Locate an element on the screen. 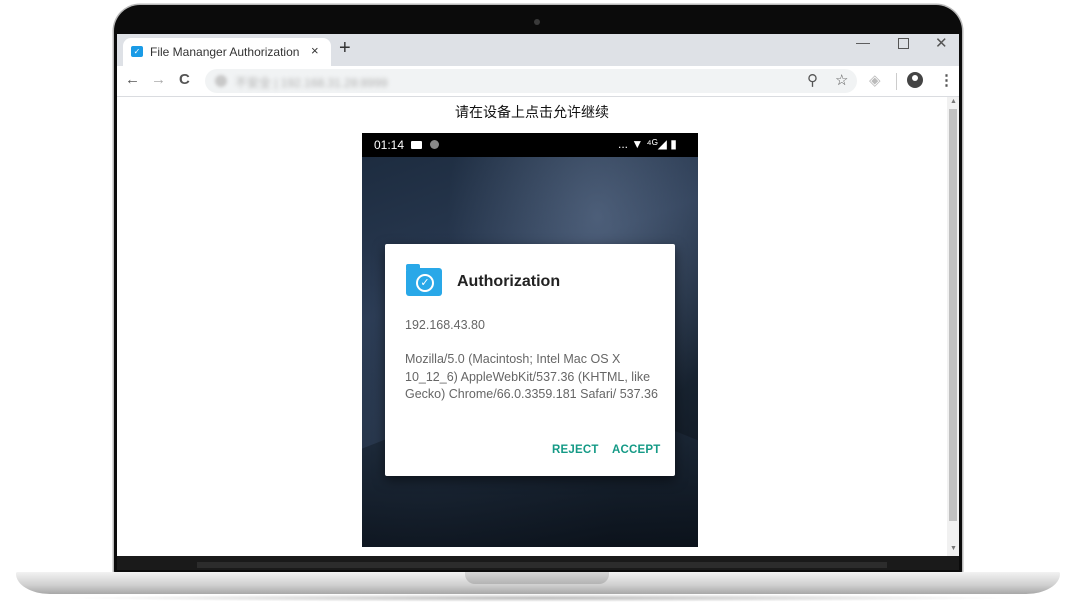  star-icon: ☆ is located at coordinates (841, 80).